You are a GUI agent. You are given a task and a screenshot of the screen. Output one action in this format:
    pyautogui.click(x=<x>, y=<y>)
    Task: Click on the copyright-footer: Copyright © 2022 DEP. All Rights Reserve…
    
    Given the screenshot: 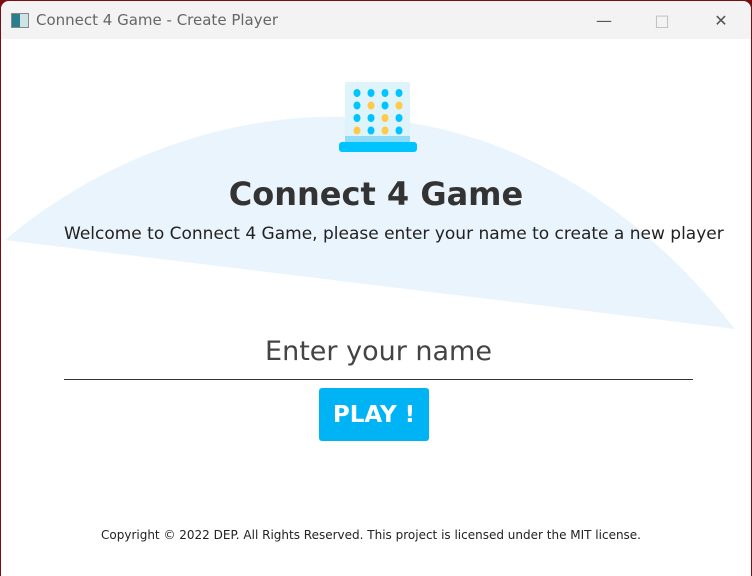 What is the action you would take?
    pyautogui.click(x=371, y=535)
    